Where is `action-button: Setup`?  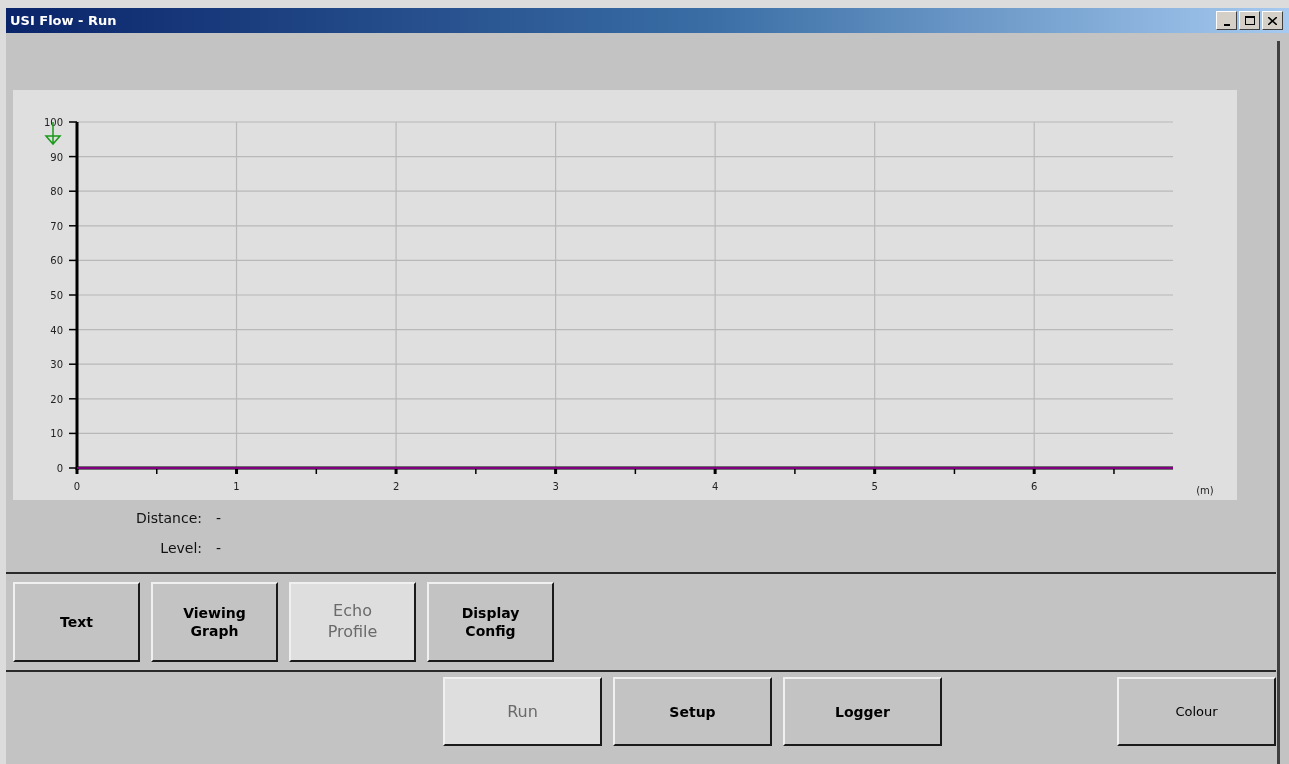 action-button: Setup is located at coordinates (692, 711).